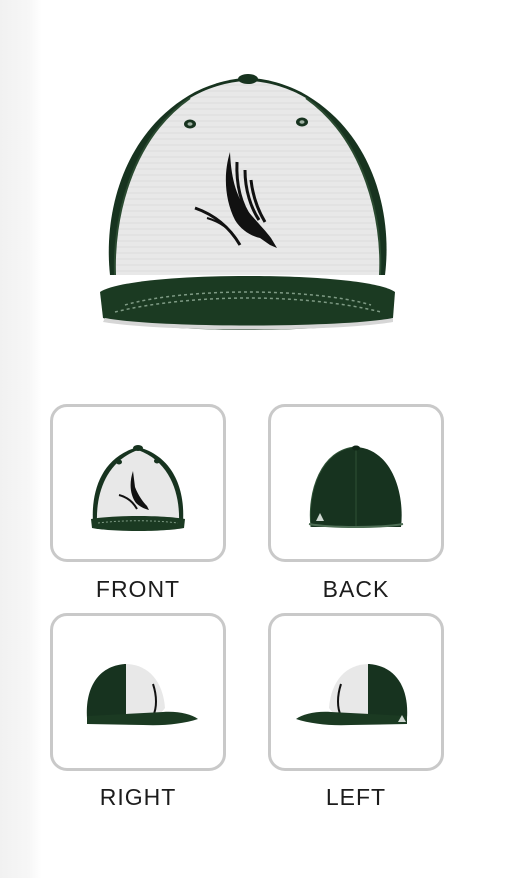  What do you see at coordinates (138, 483) in the screenshot?
I see `thumb-front` at bounding box center [138, 483].